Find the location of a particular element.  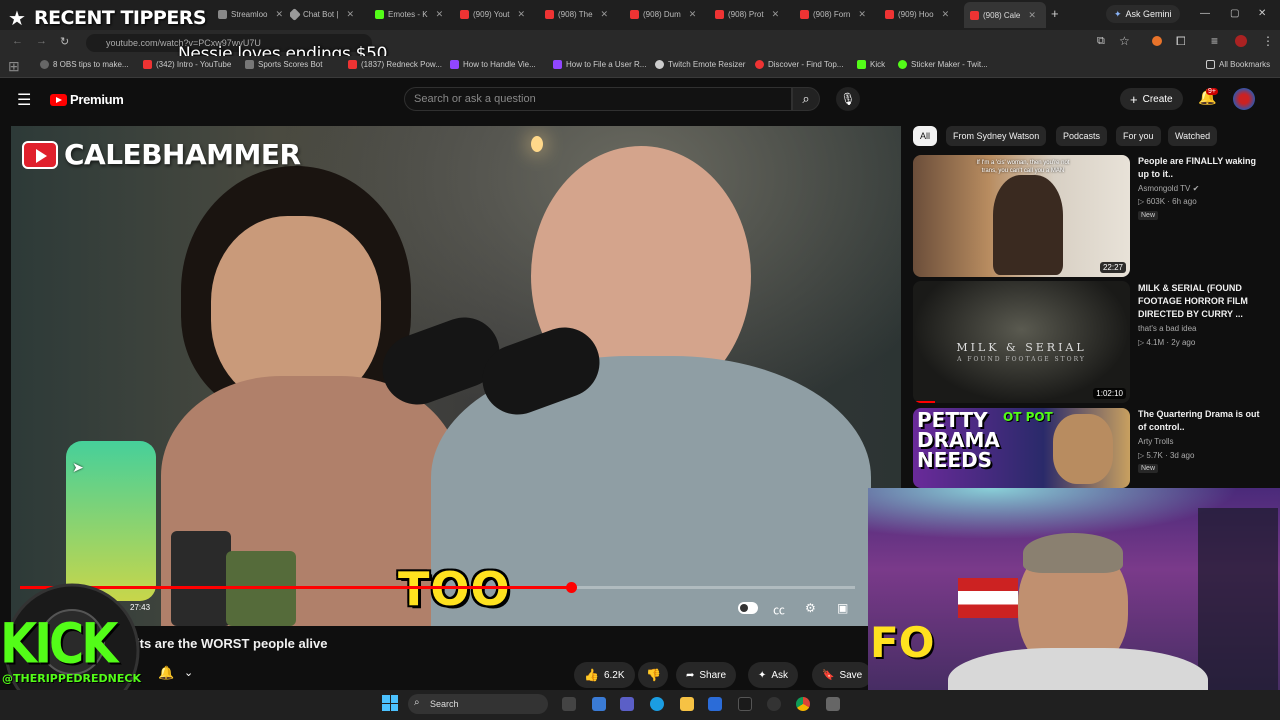

apps-grid-icon: ⊞ is located at coordinates (14, 66).